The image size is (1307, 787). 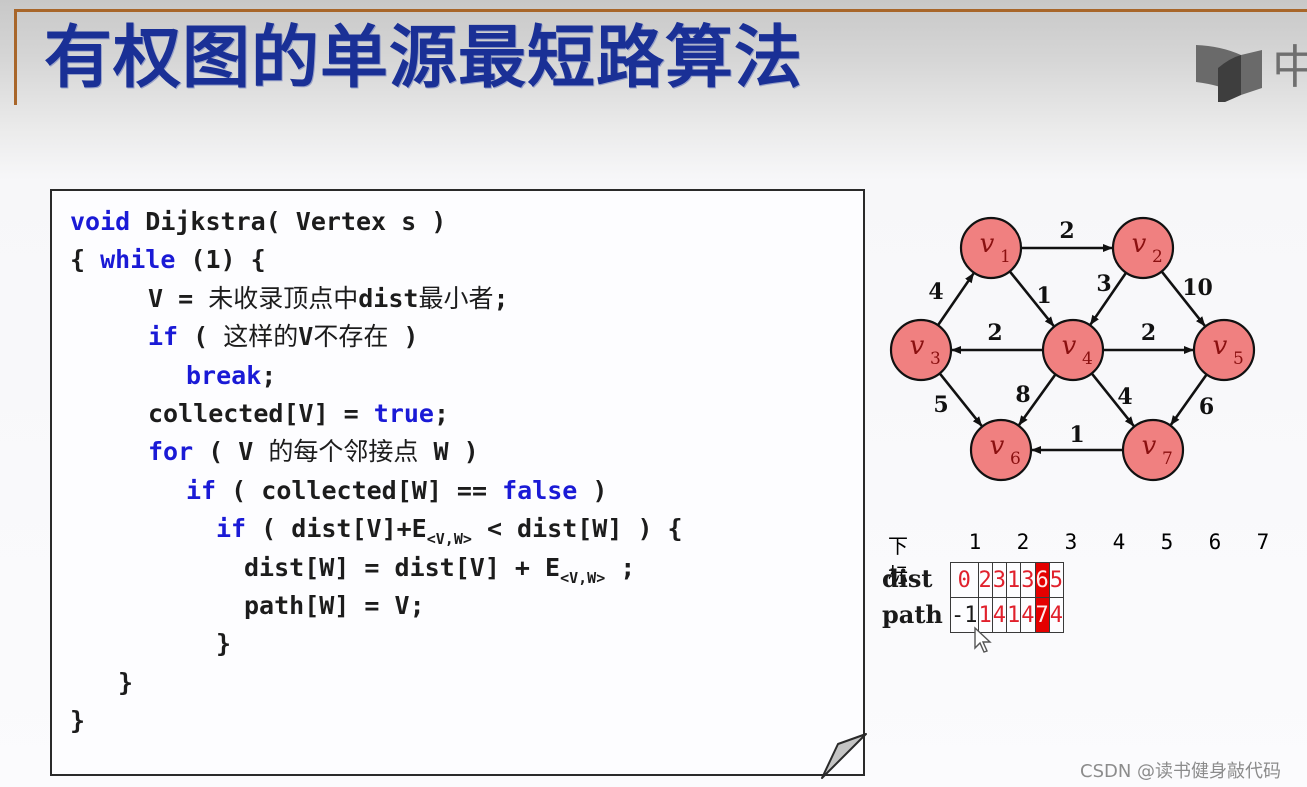 What do you see at coordinates (201, 337) in the screenshot?
I see `code-token: (` at bounding box center [201, 337].